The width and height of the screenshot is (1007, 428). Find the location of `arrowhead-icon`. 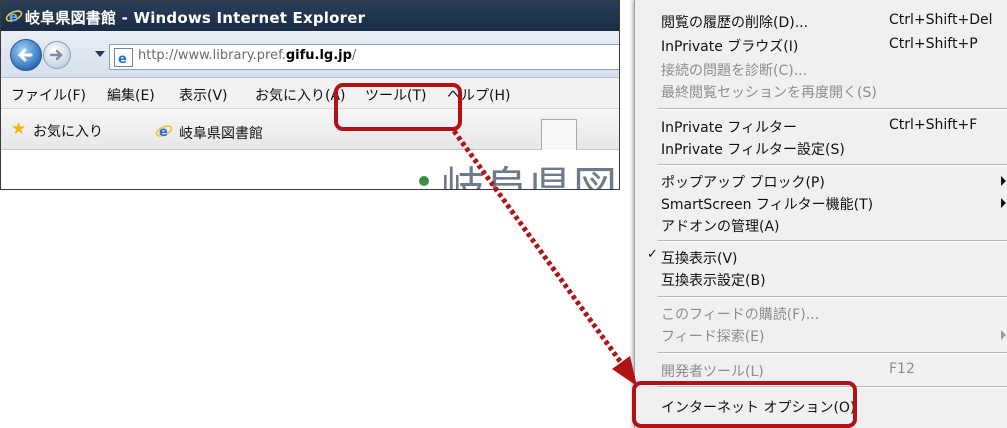

arrowhead-icon is located at coordinates (624, 371).